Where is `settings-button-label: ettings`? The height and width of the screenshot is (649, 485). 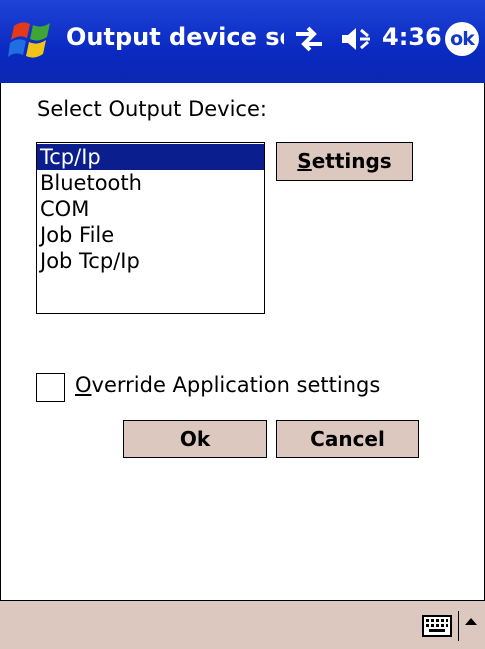
settings-button-label: ettings is located at coordinates (351, 161).